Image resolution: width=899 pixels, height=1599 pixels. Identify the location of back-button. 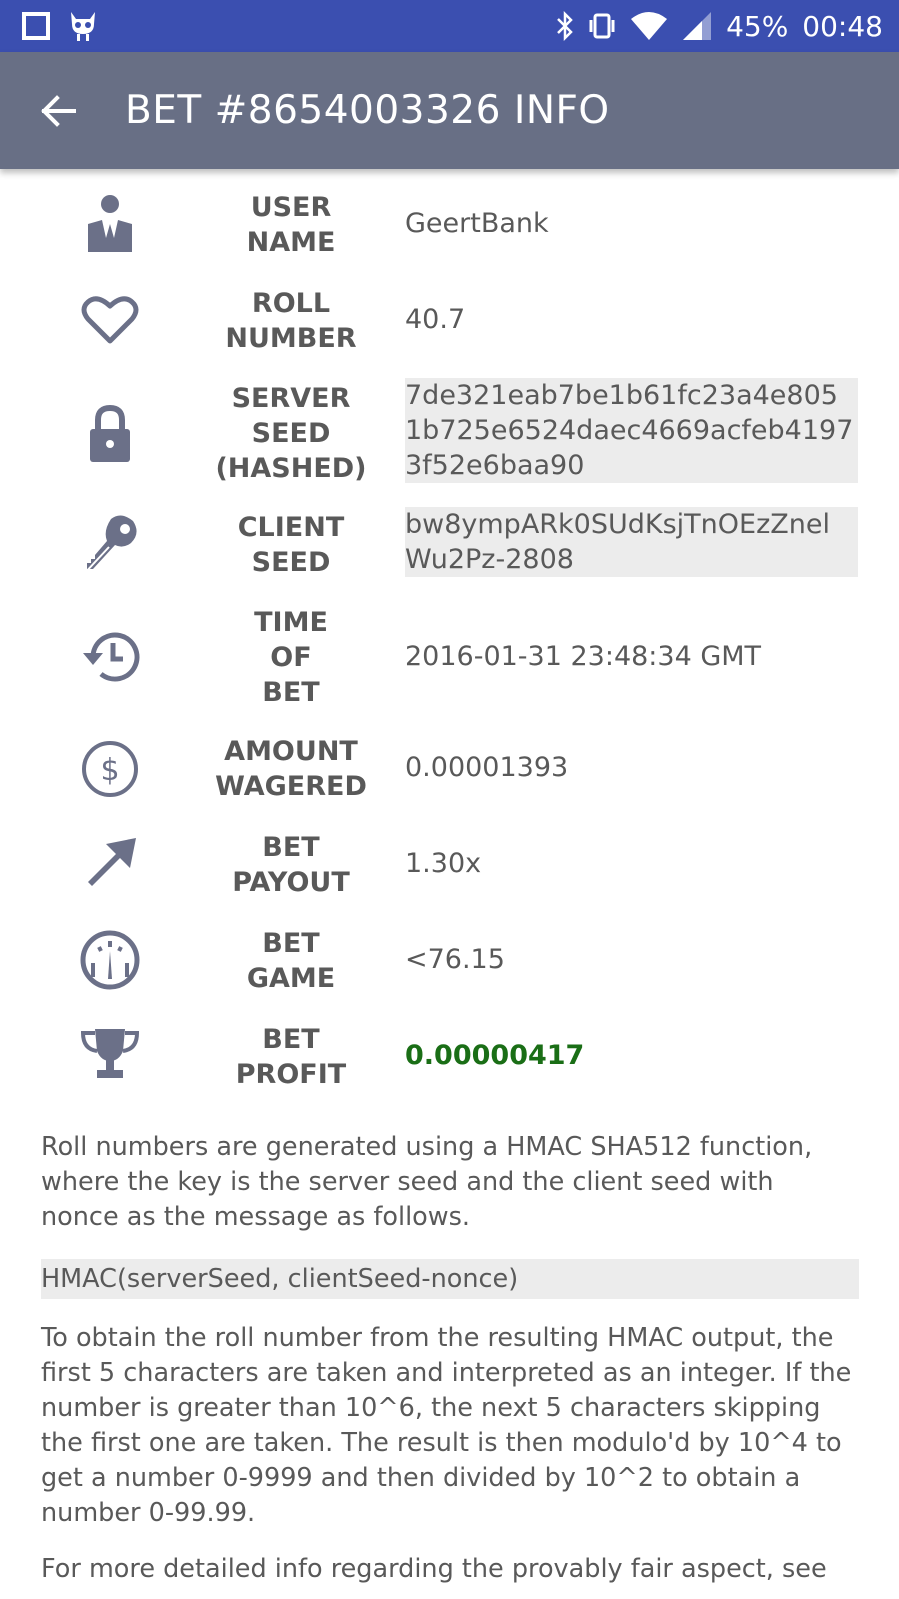
(58, 110).